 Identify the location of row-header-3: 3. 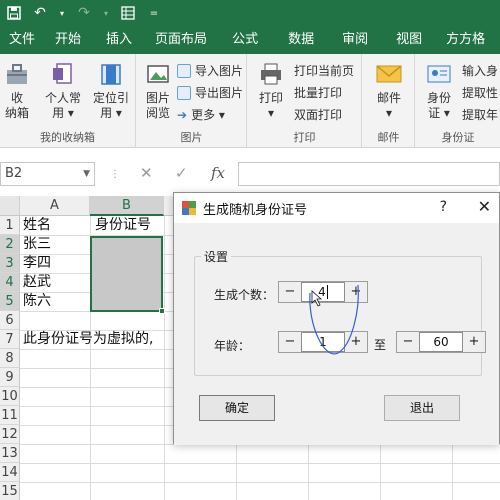
(10, 263).